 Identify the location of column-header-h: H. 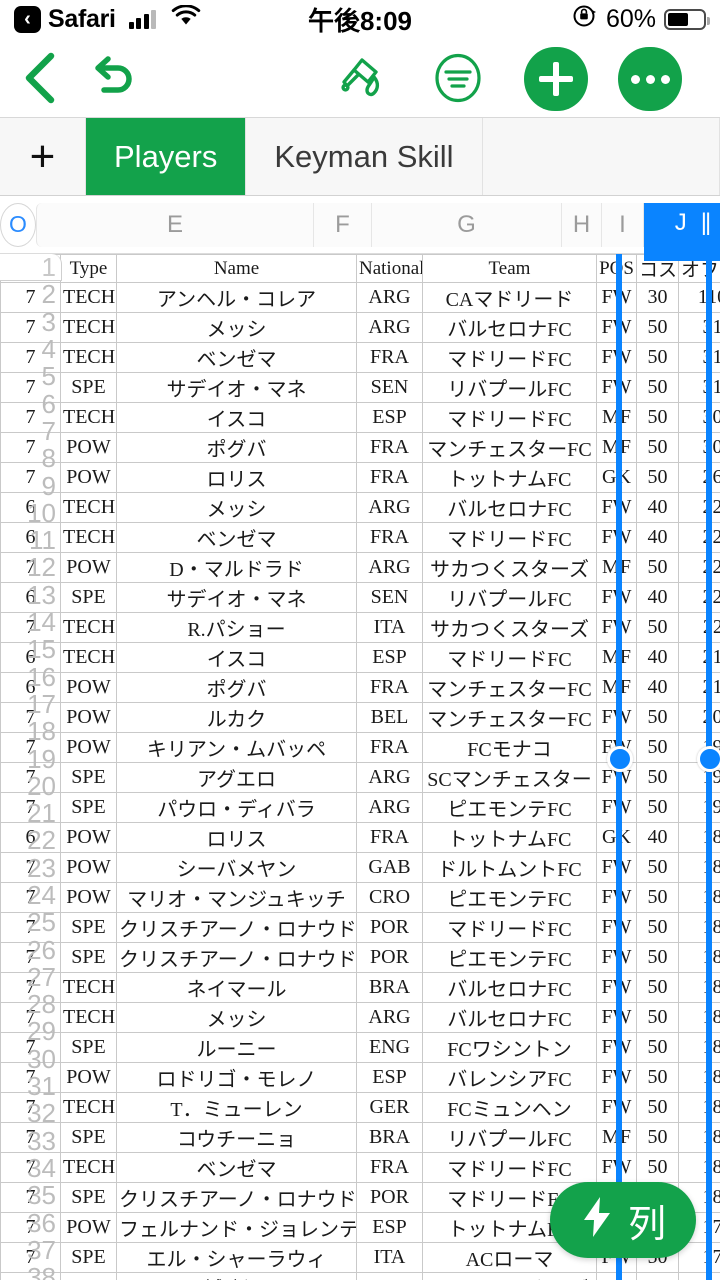
(582, 224).